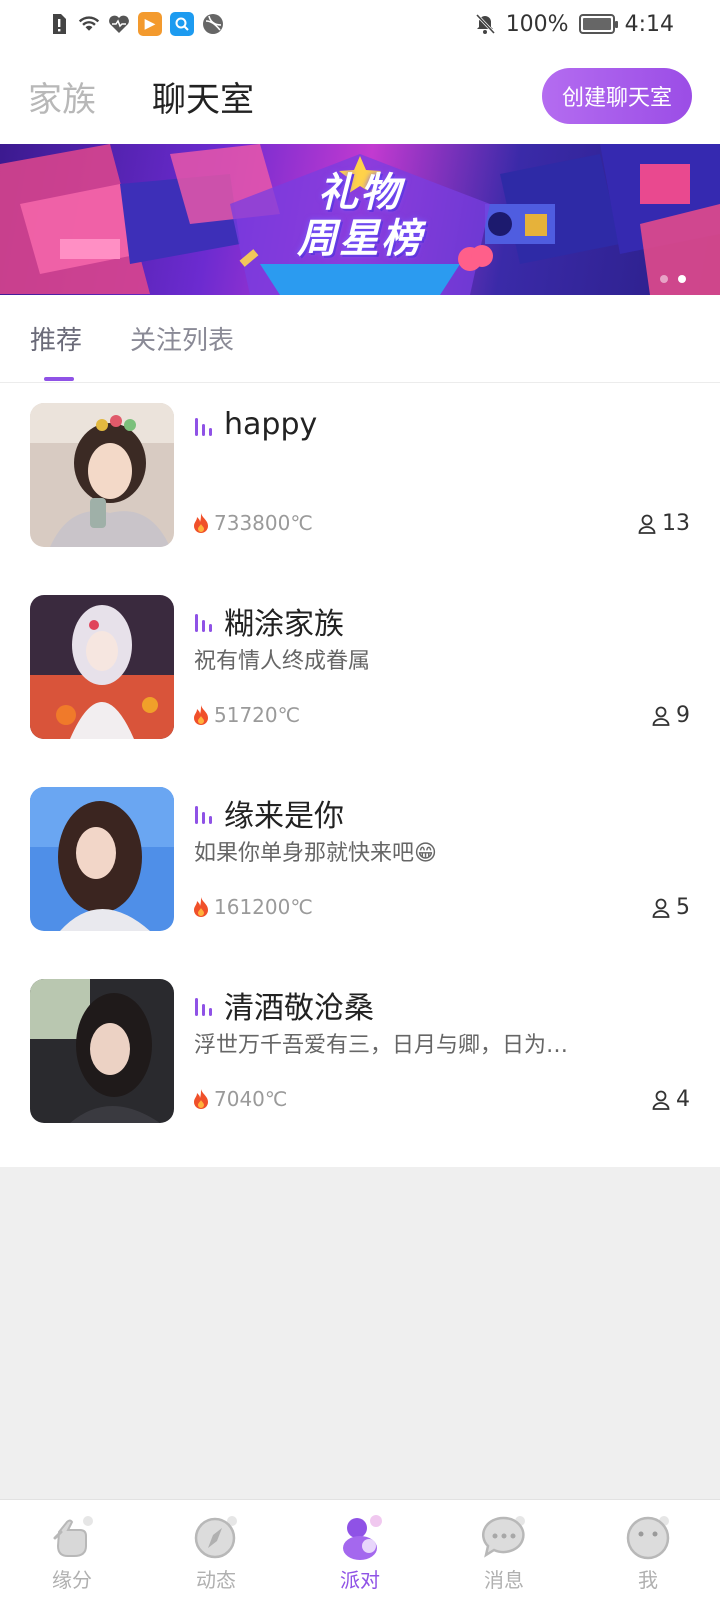 The width and height of the screenshot is (720, 1600). I want to click on tab-following-label: 关注列表, so click(182, 341).